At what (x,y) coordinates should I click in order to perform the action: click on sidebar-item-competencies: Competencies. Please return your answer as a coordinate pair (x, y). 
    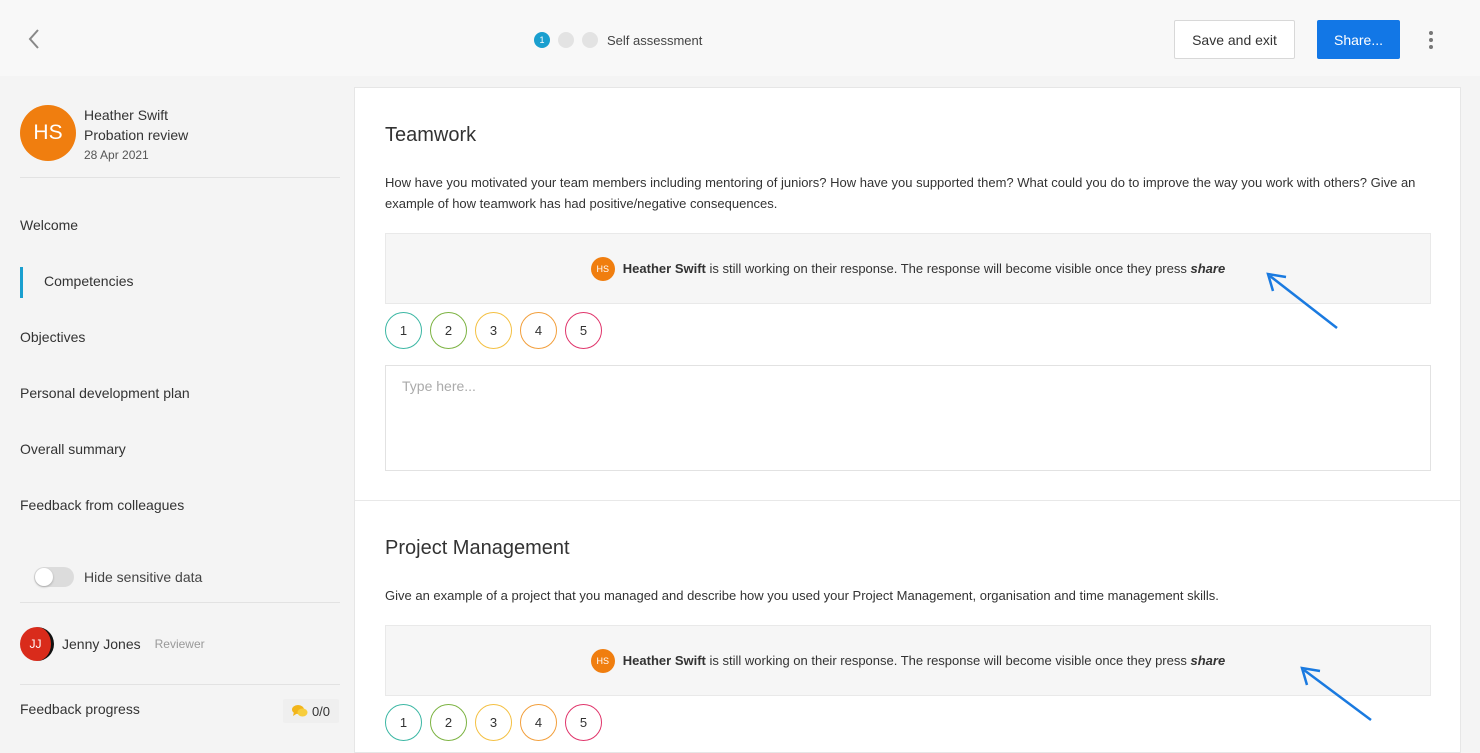
    Looking at the image, I should click on (89, 281).